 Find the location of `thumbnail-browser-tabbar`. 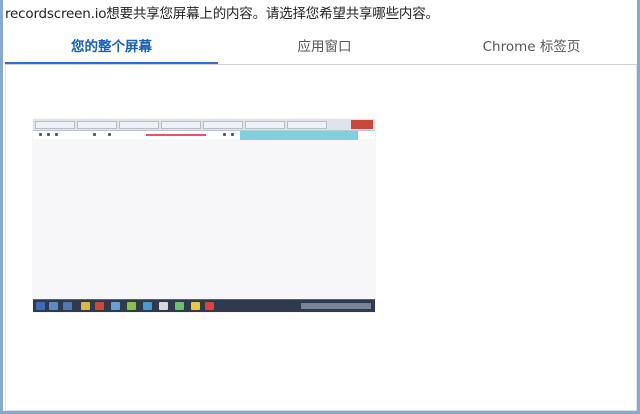

thumbnail-browser-tabbar is located at coordinates (204, 125).